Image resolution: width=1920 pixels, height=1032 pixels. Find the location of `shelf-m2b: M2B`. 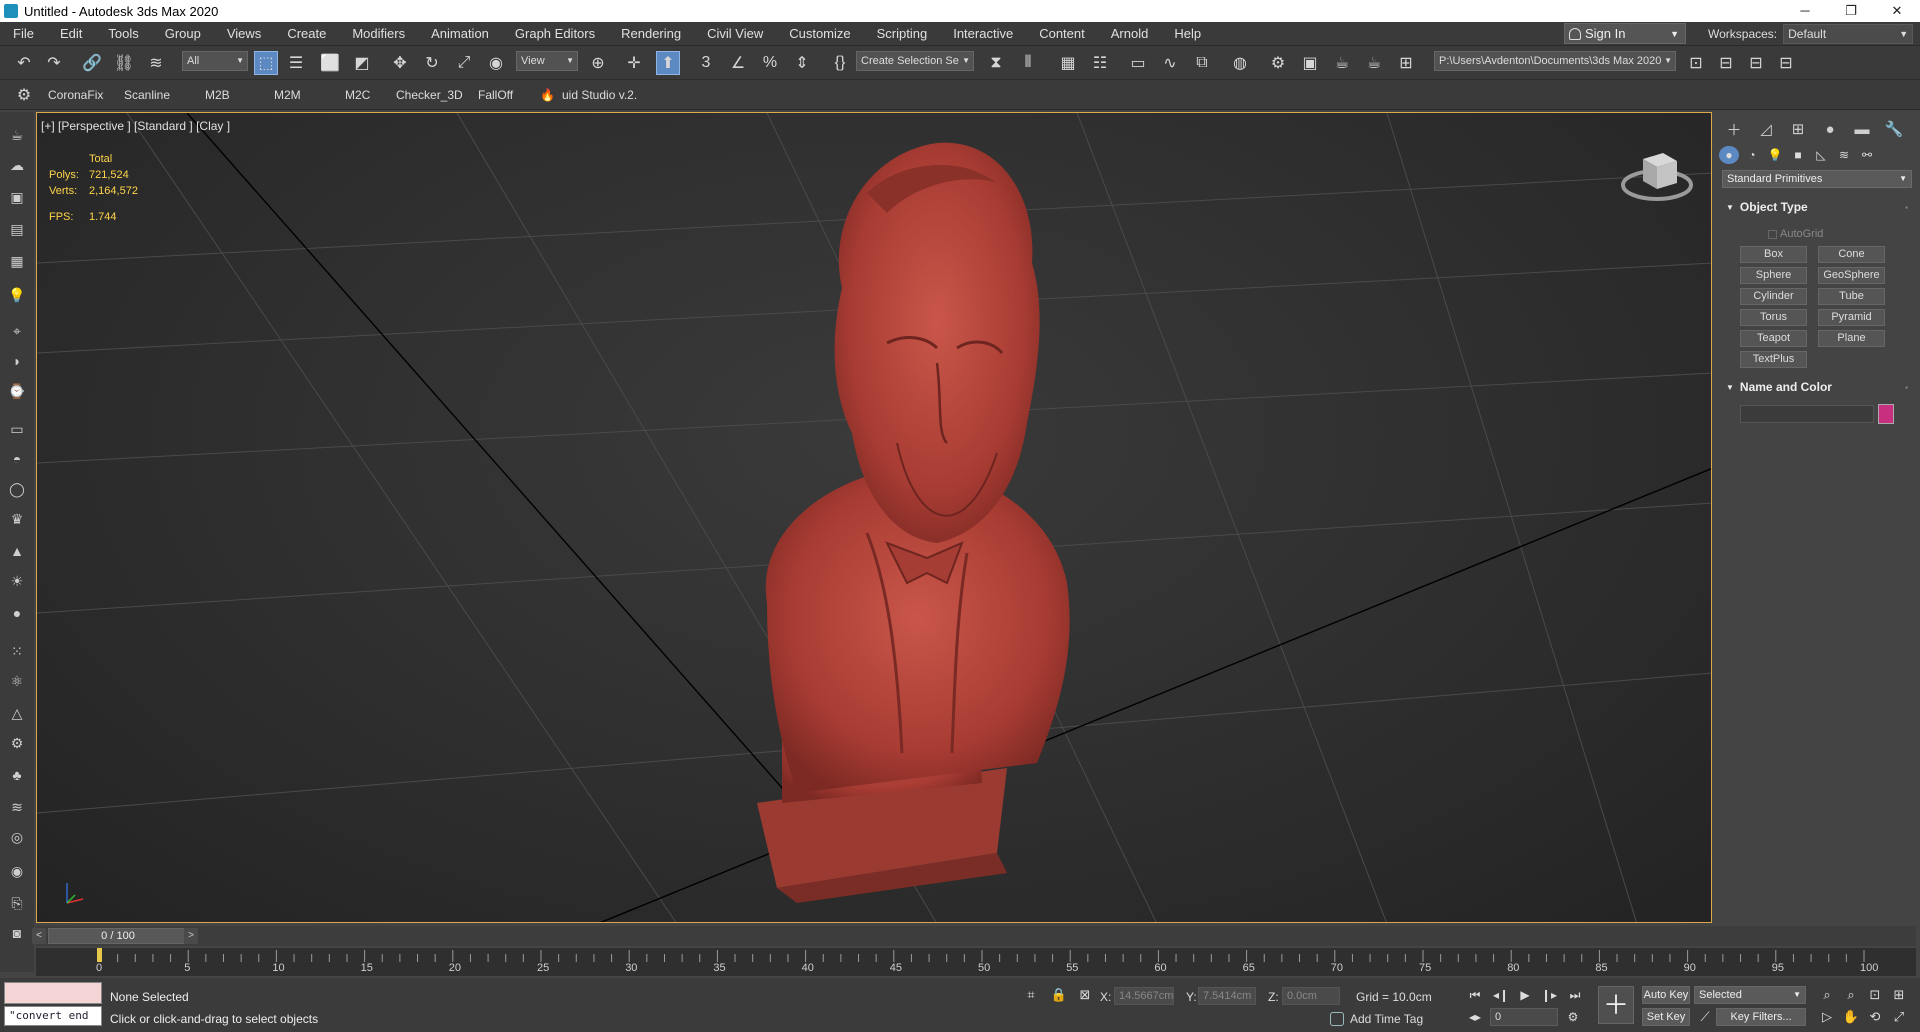

shelf-m2b: M2B is located at coordinates (217, 95).